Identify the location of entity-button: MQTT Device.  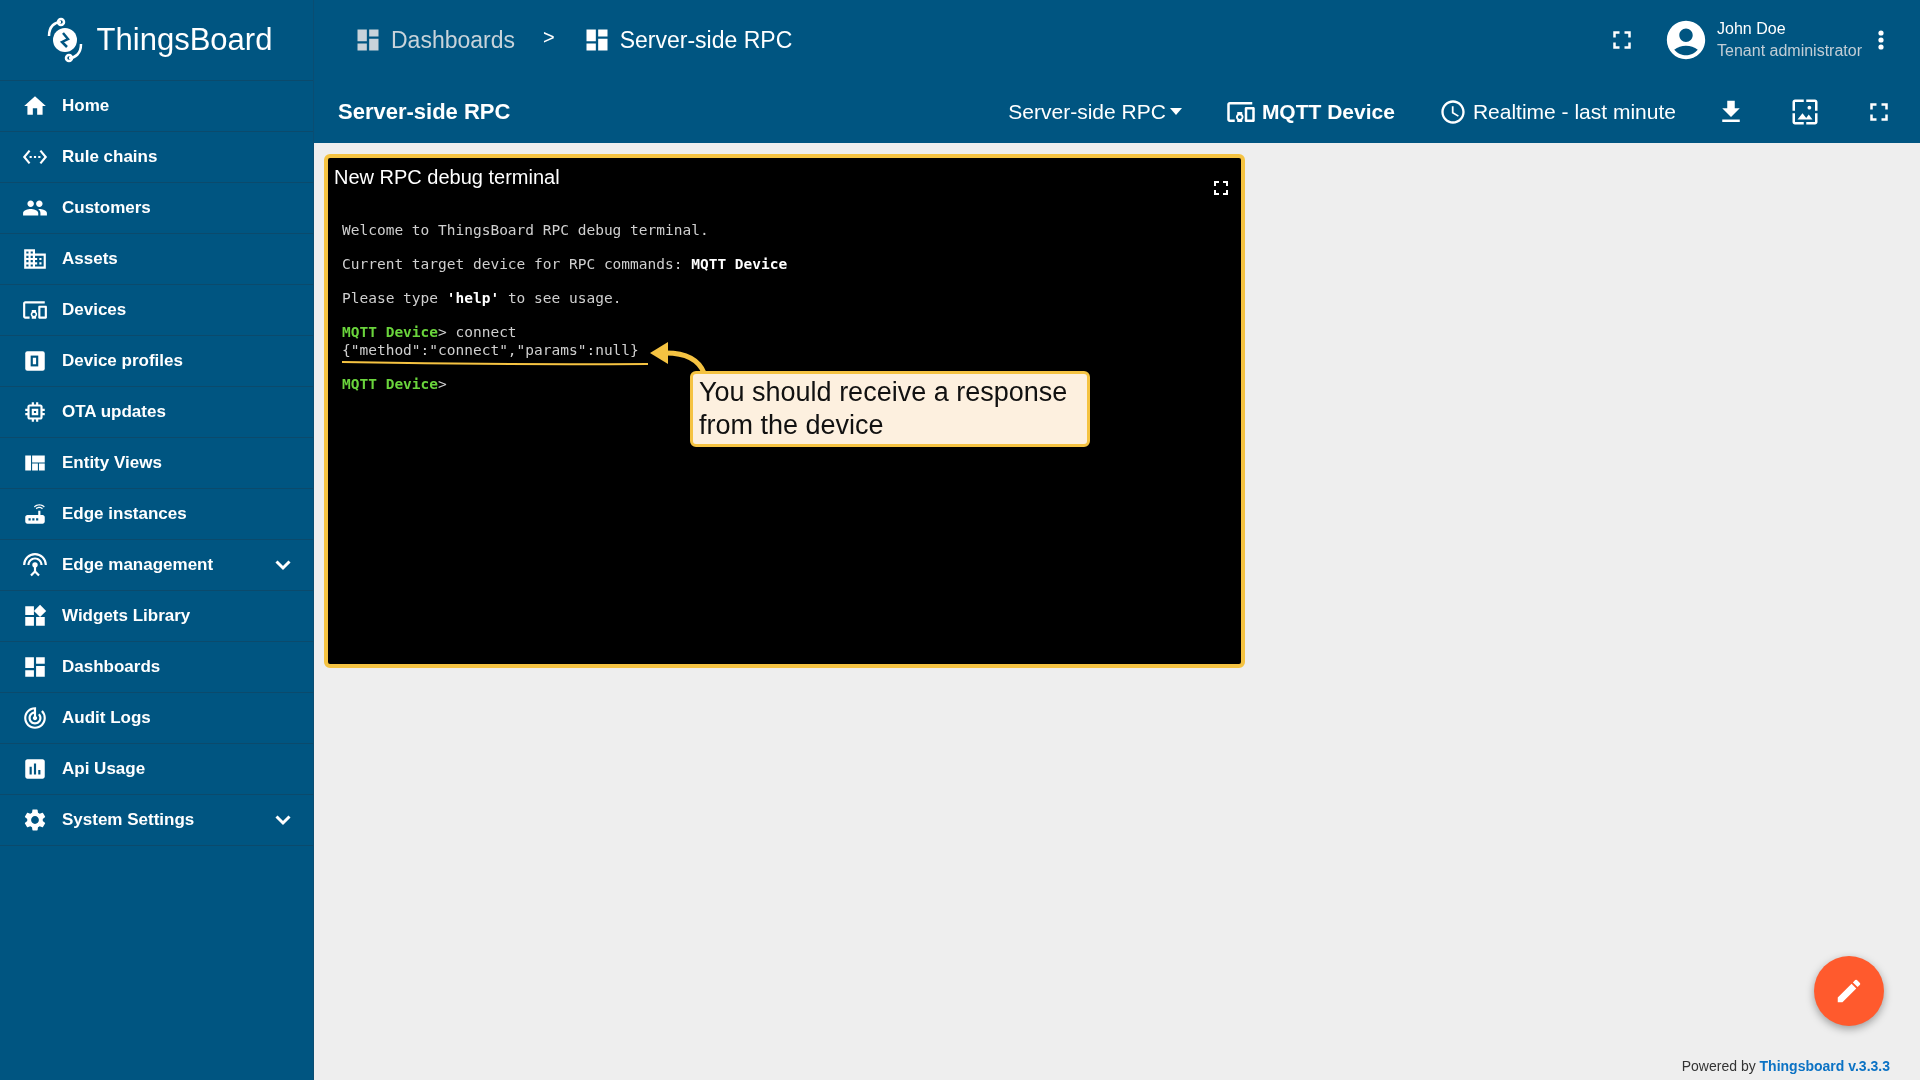
(1310, 111).